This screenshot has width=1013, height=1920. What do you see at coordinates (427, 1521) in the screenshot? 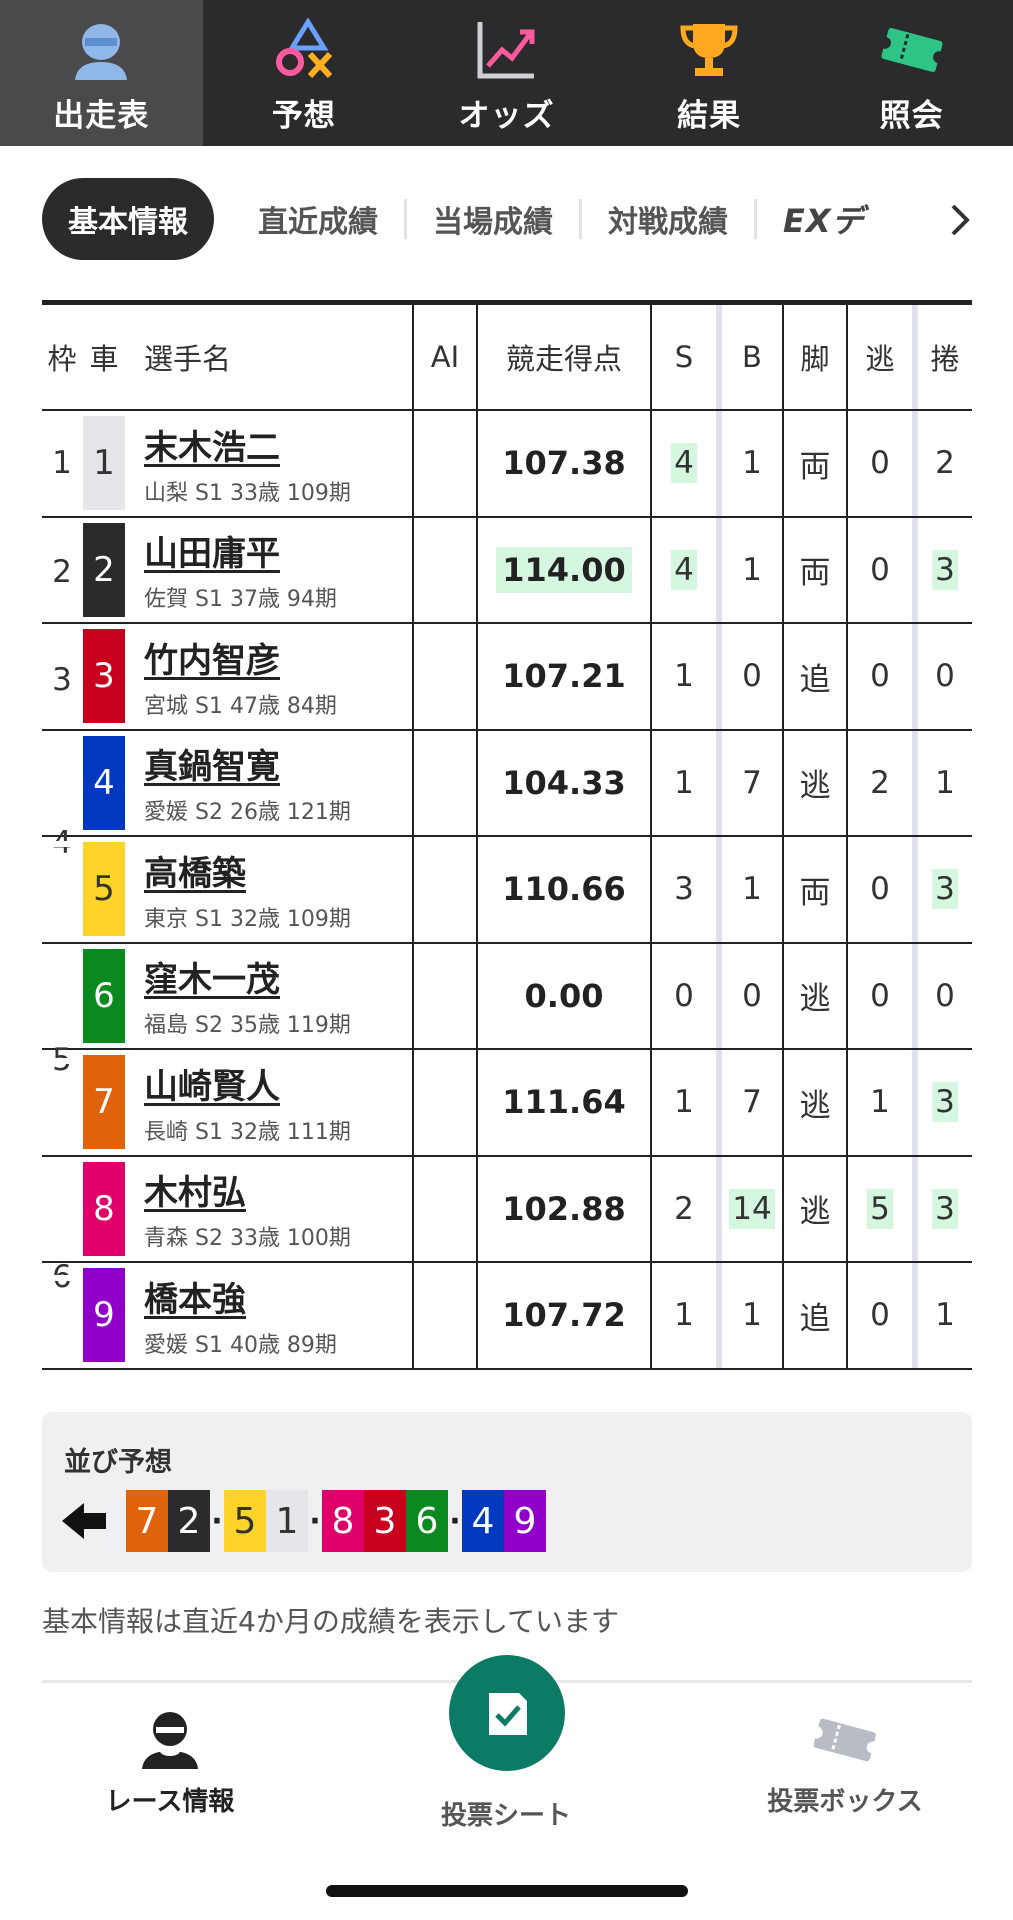
I see `line-car-badge: 6` at bounding box center [427, 1521].